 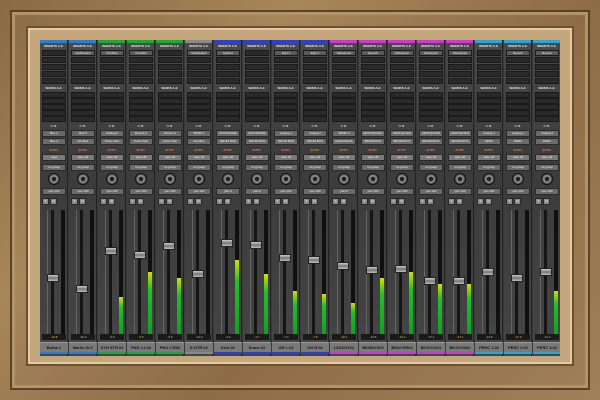 I want to click on insert-slot: Reverb, so click(x=518, y=53).